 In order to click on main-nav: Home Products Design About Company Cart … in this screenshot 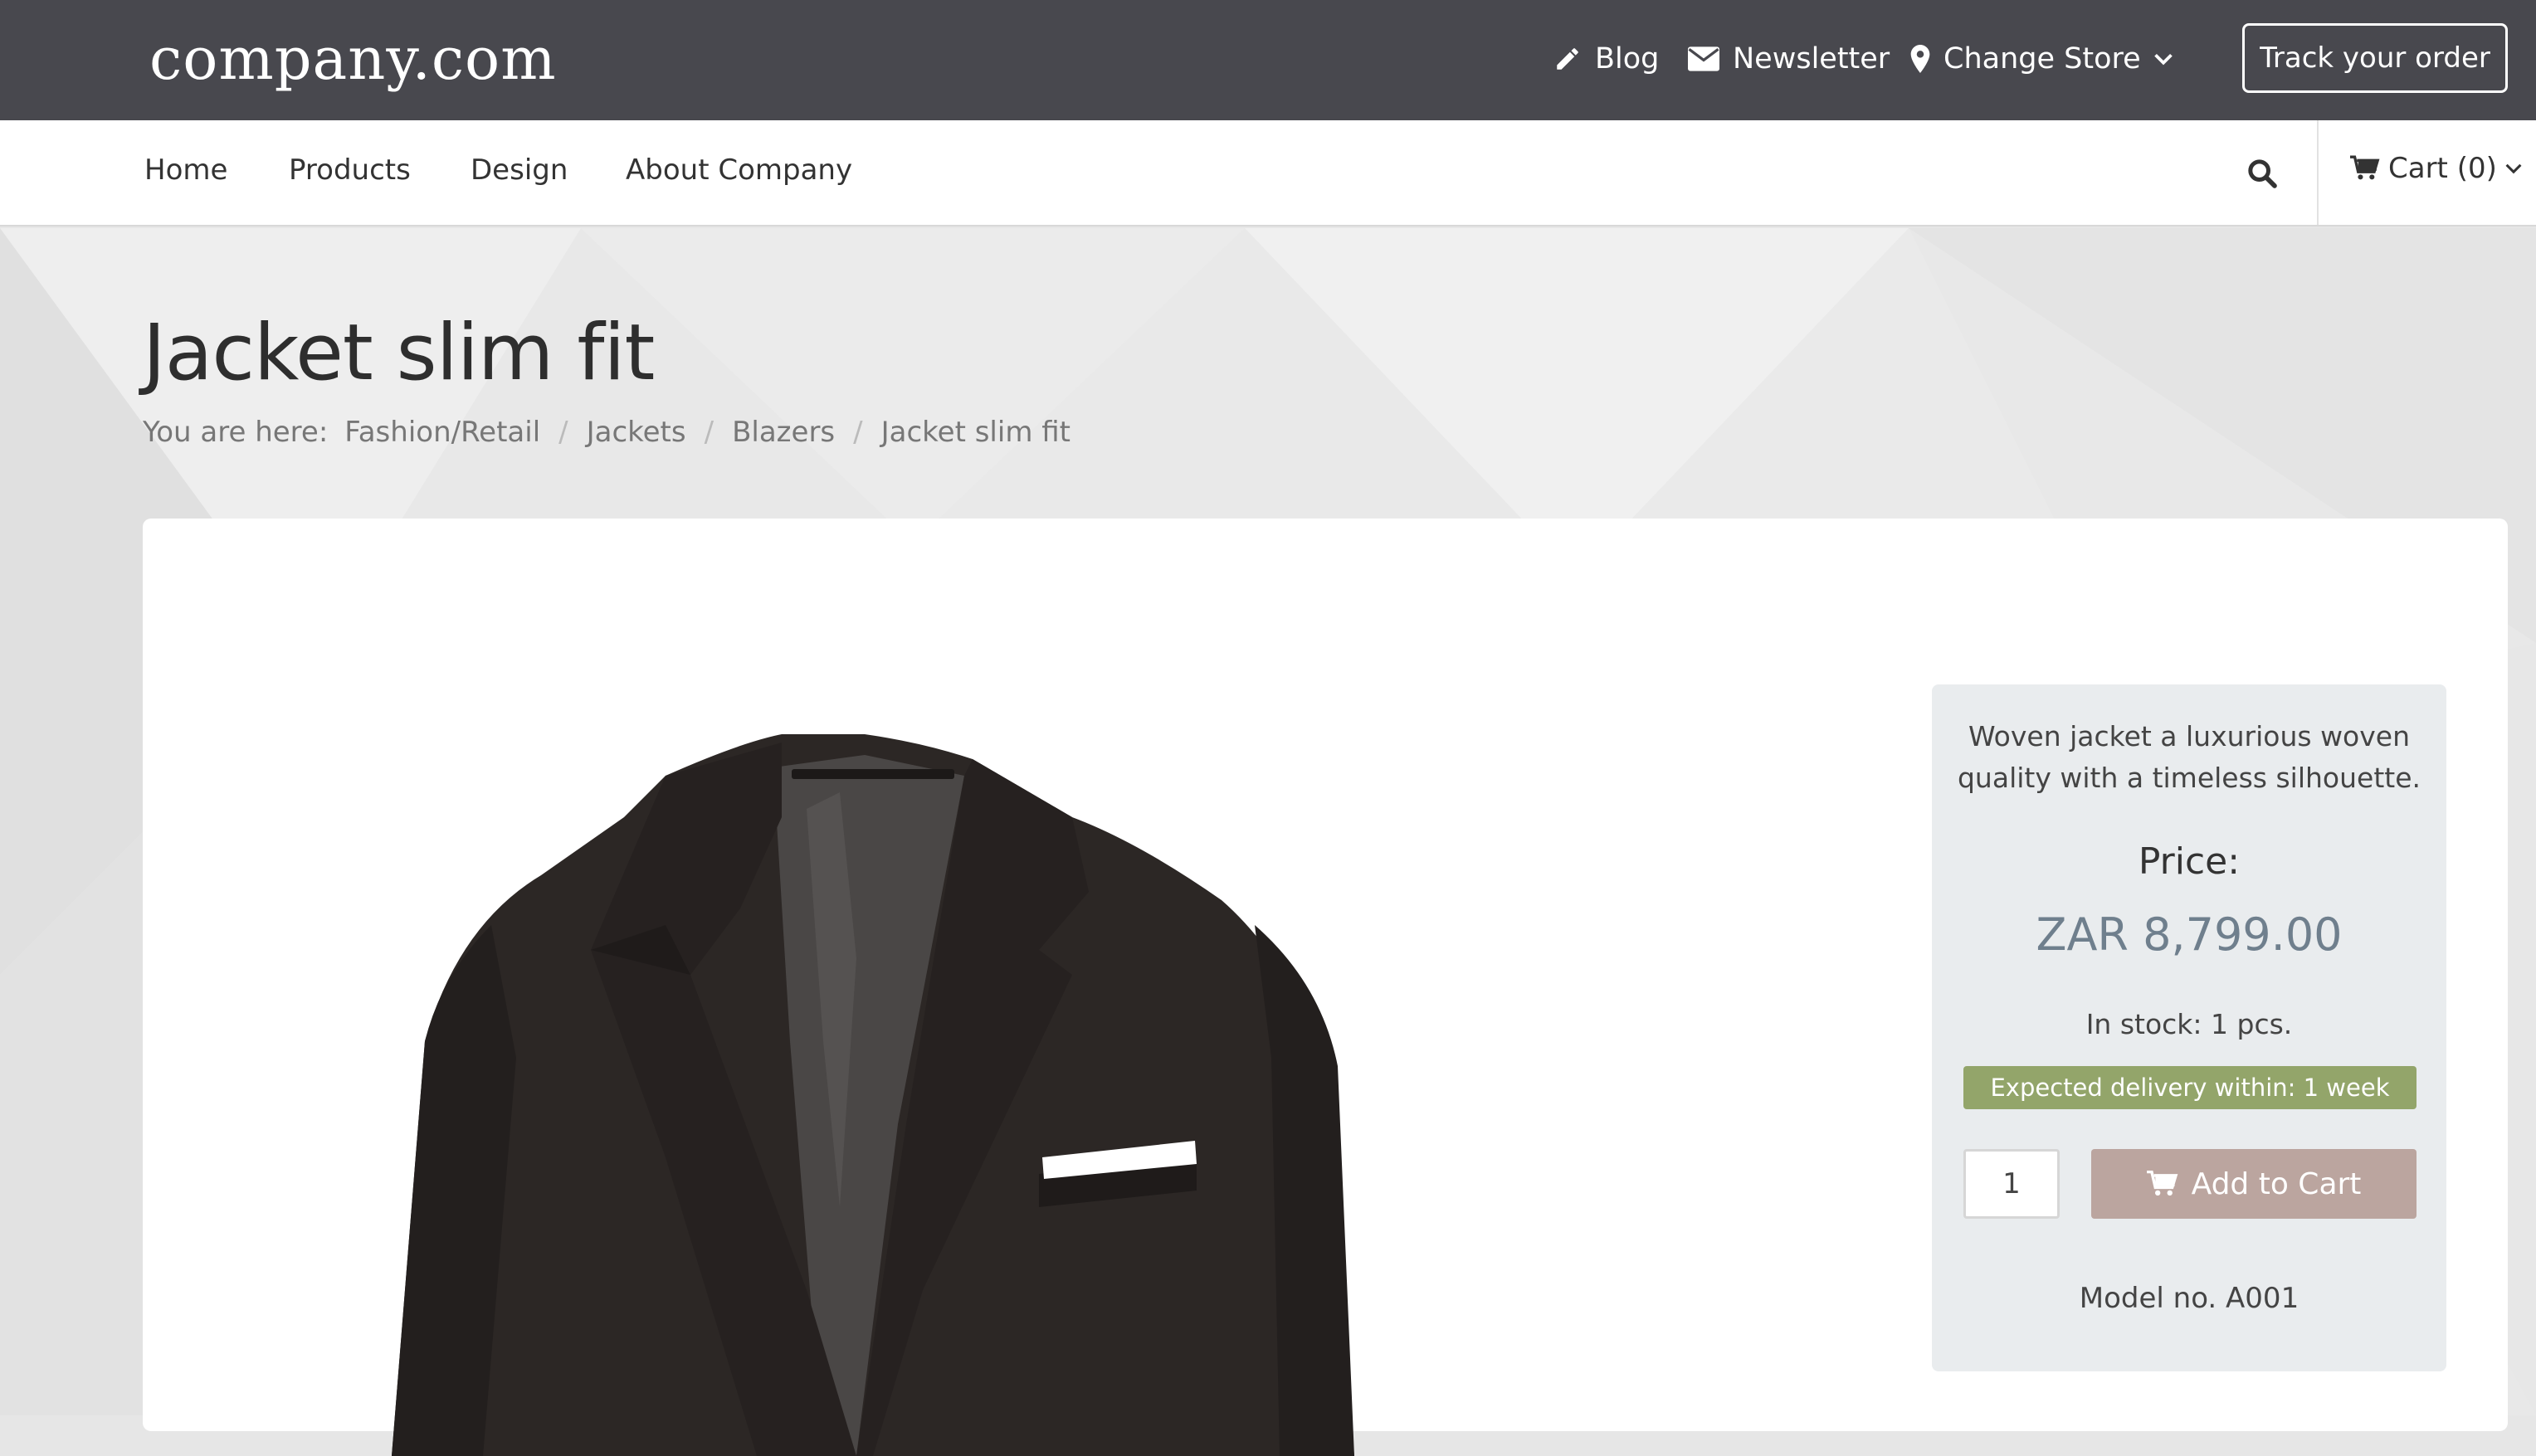, I will do `click(1268, 173)`.